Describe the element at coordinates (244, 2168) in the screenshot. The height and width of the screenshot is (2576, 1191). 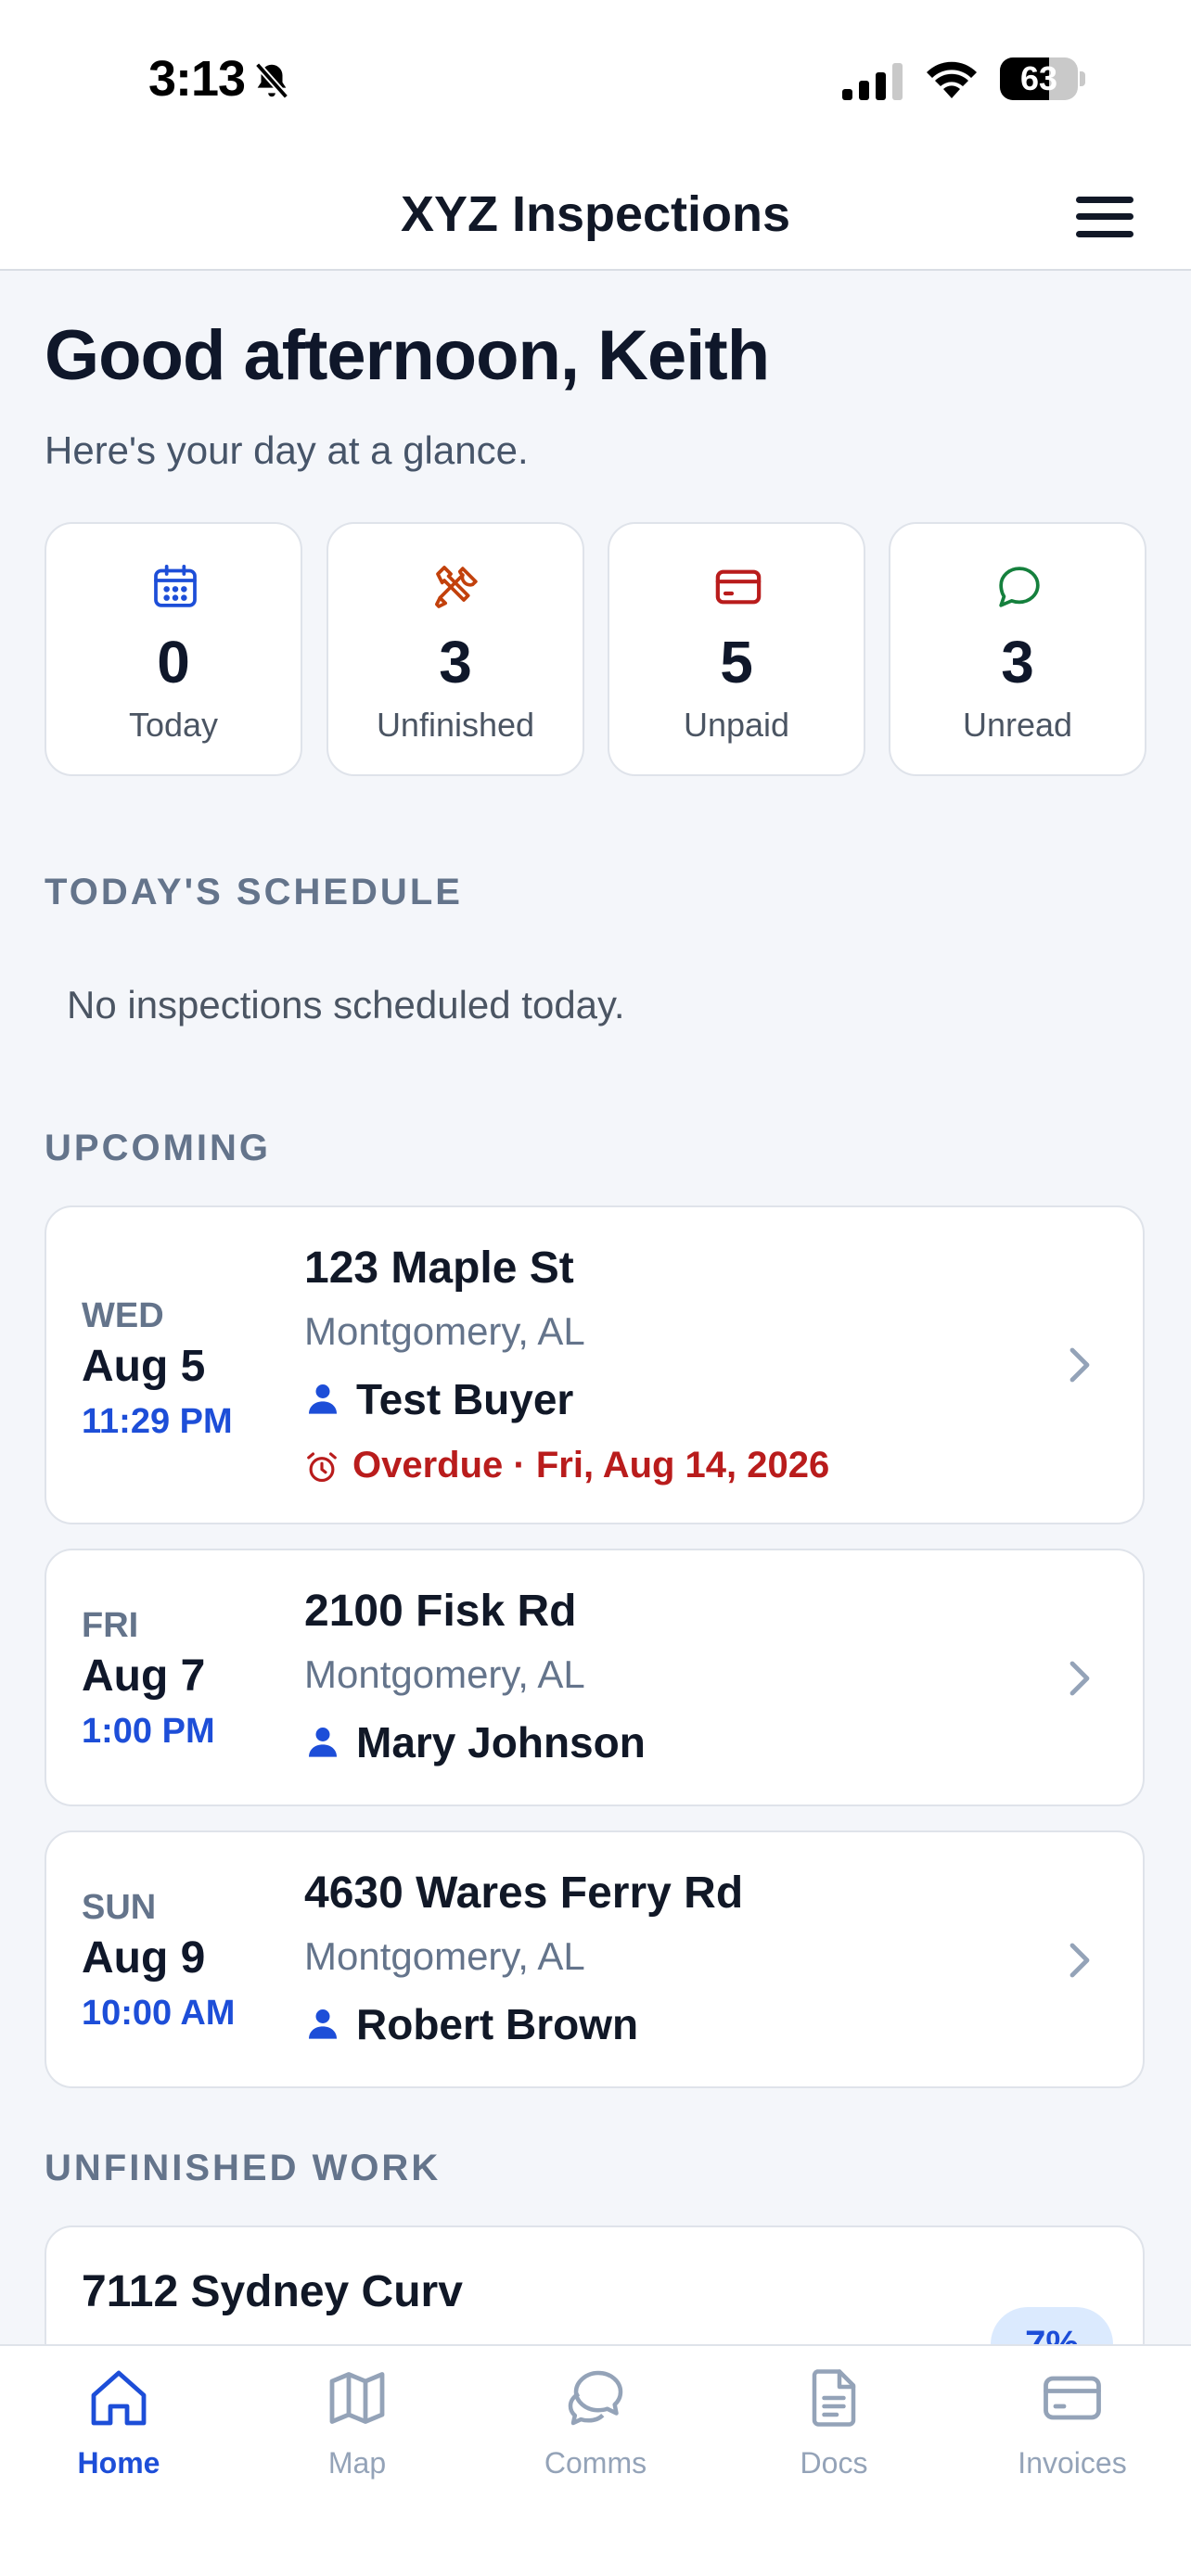
I see `section-heading-unfinished-work: UNFINISHED WORK` at that location.